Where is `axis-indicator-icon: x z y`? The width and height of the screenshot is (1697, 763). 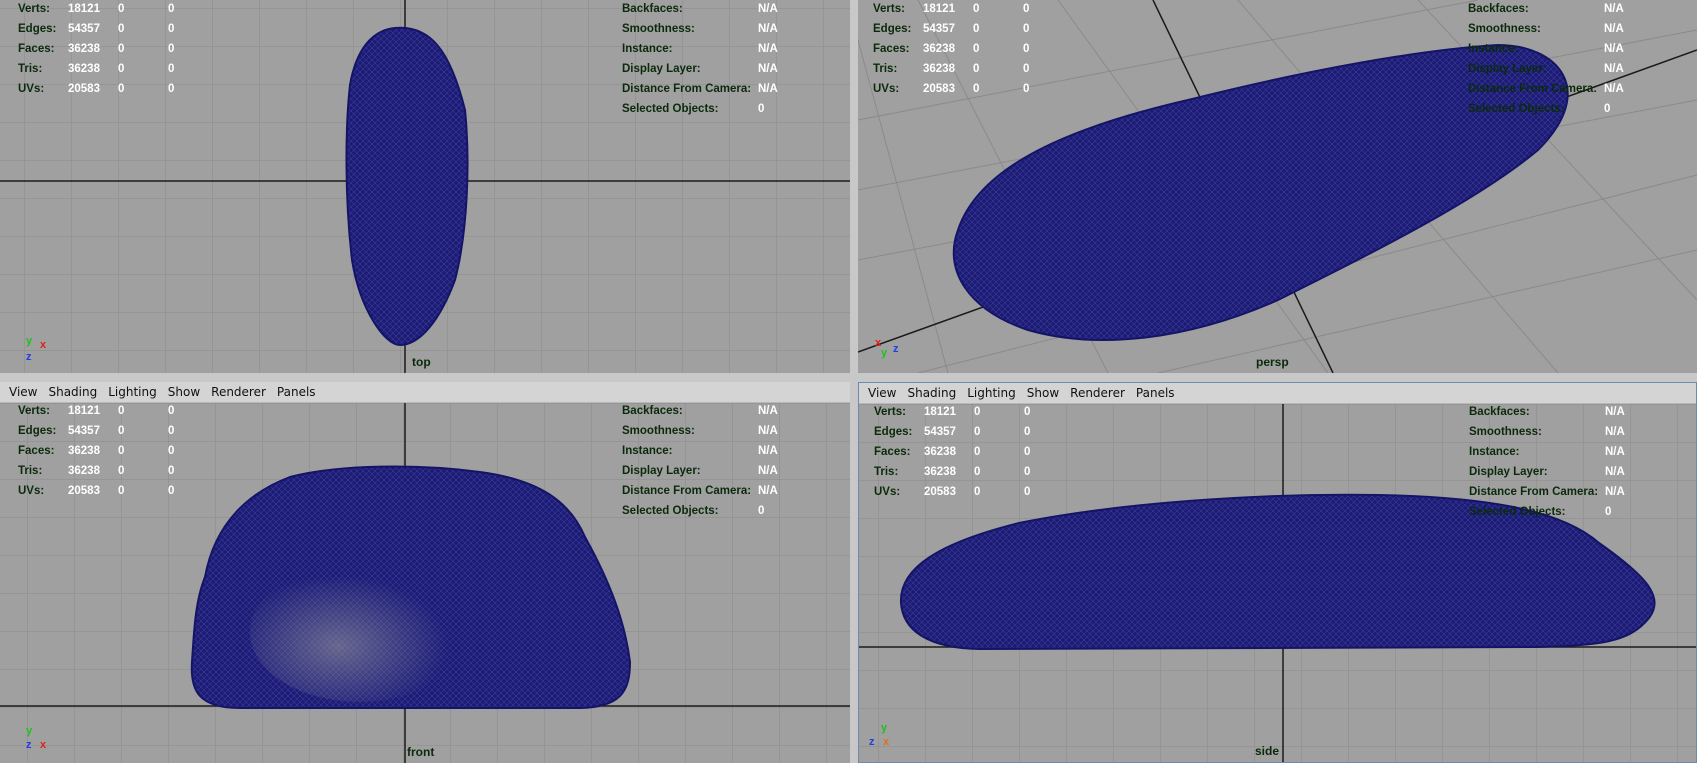 axis-indicator-icon: x z y is located at coordinates (887, 348).